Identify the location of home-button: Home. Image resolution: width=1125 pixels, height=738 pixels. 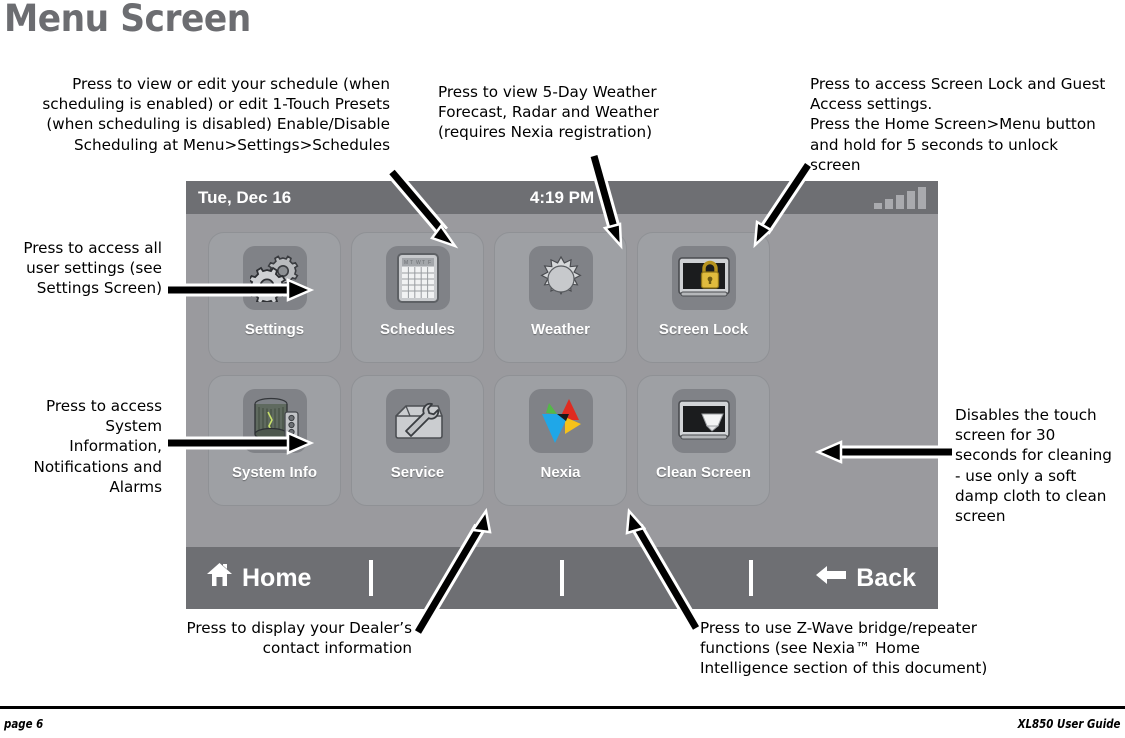
(258, 578).